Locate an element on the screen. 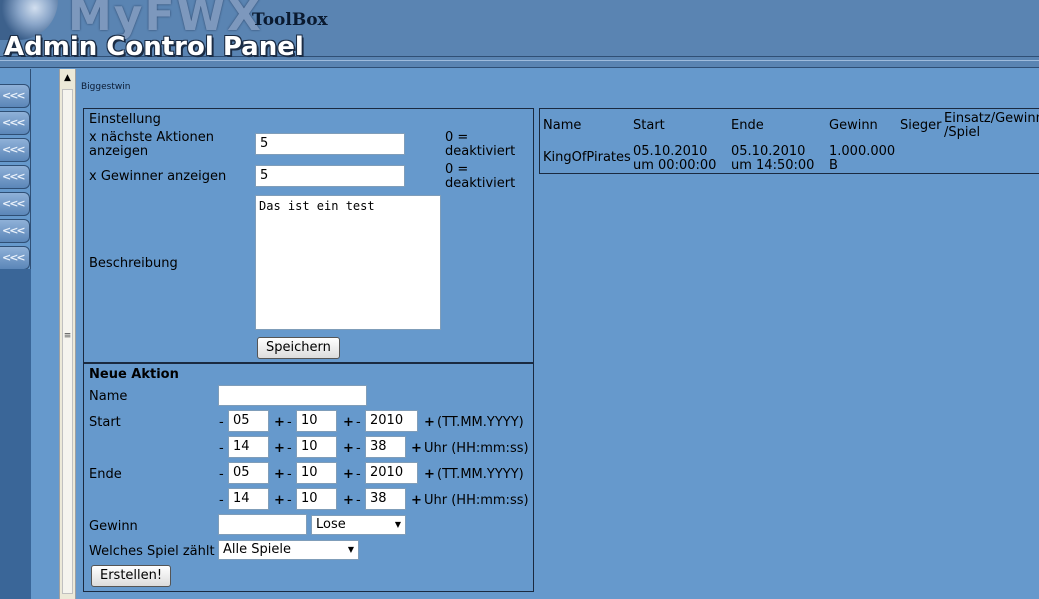  name-input is located at coordinates (292, 395).